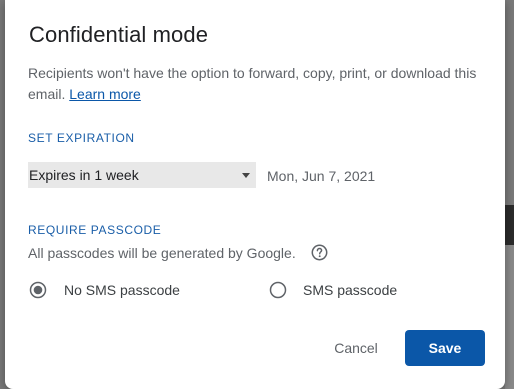  Describe the element at coordinates (445, 348) in the screenshot. I see `save-button: Save` at that location.